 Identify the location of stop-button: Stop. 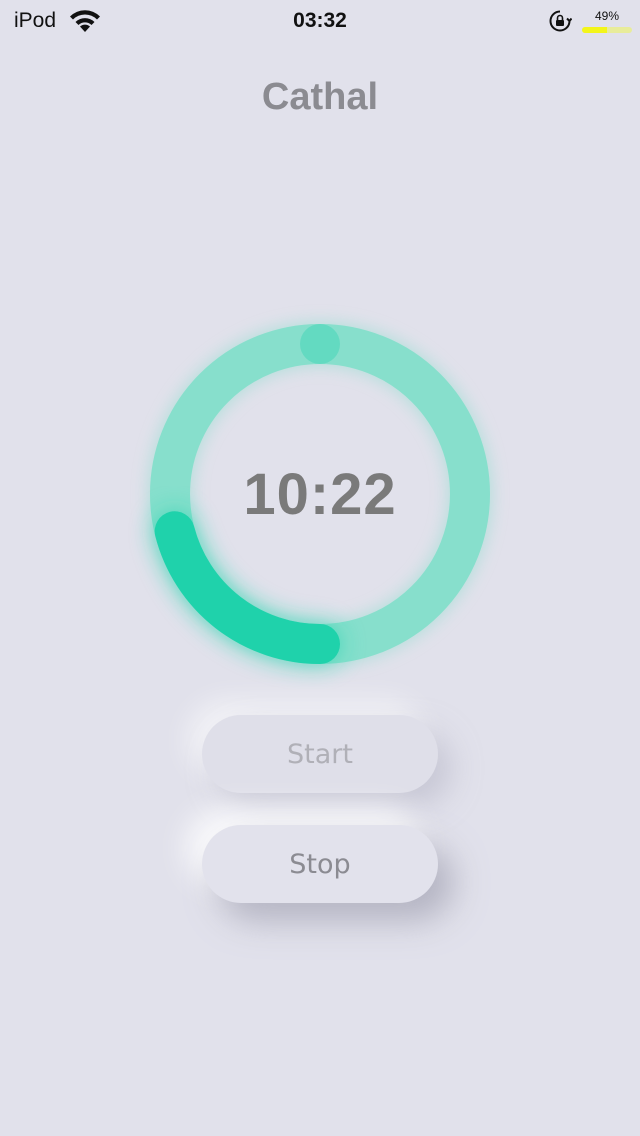
(320, 864).